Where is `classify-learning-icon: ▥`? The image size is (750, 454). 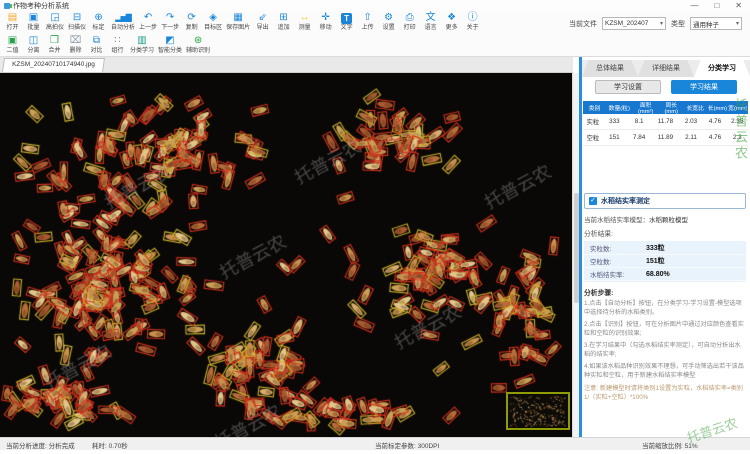
classify-learning-icon: ▥ is located at coordinates (142, 40).